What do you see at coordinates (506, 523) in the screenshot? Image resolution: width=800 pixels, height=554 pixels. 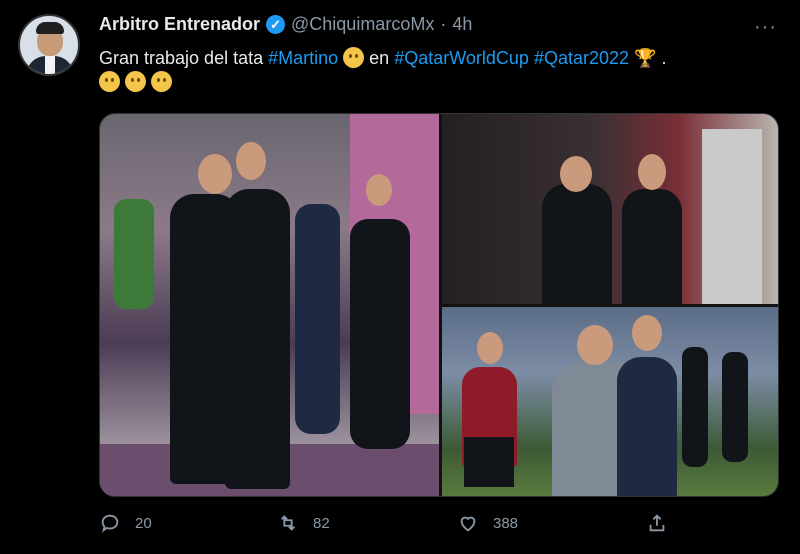 I see `like-count: 388` at bounding box center [506, 523].